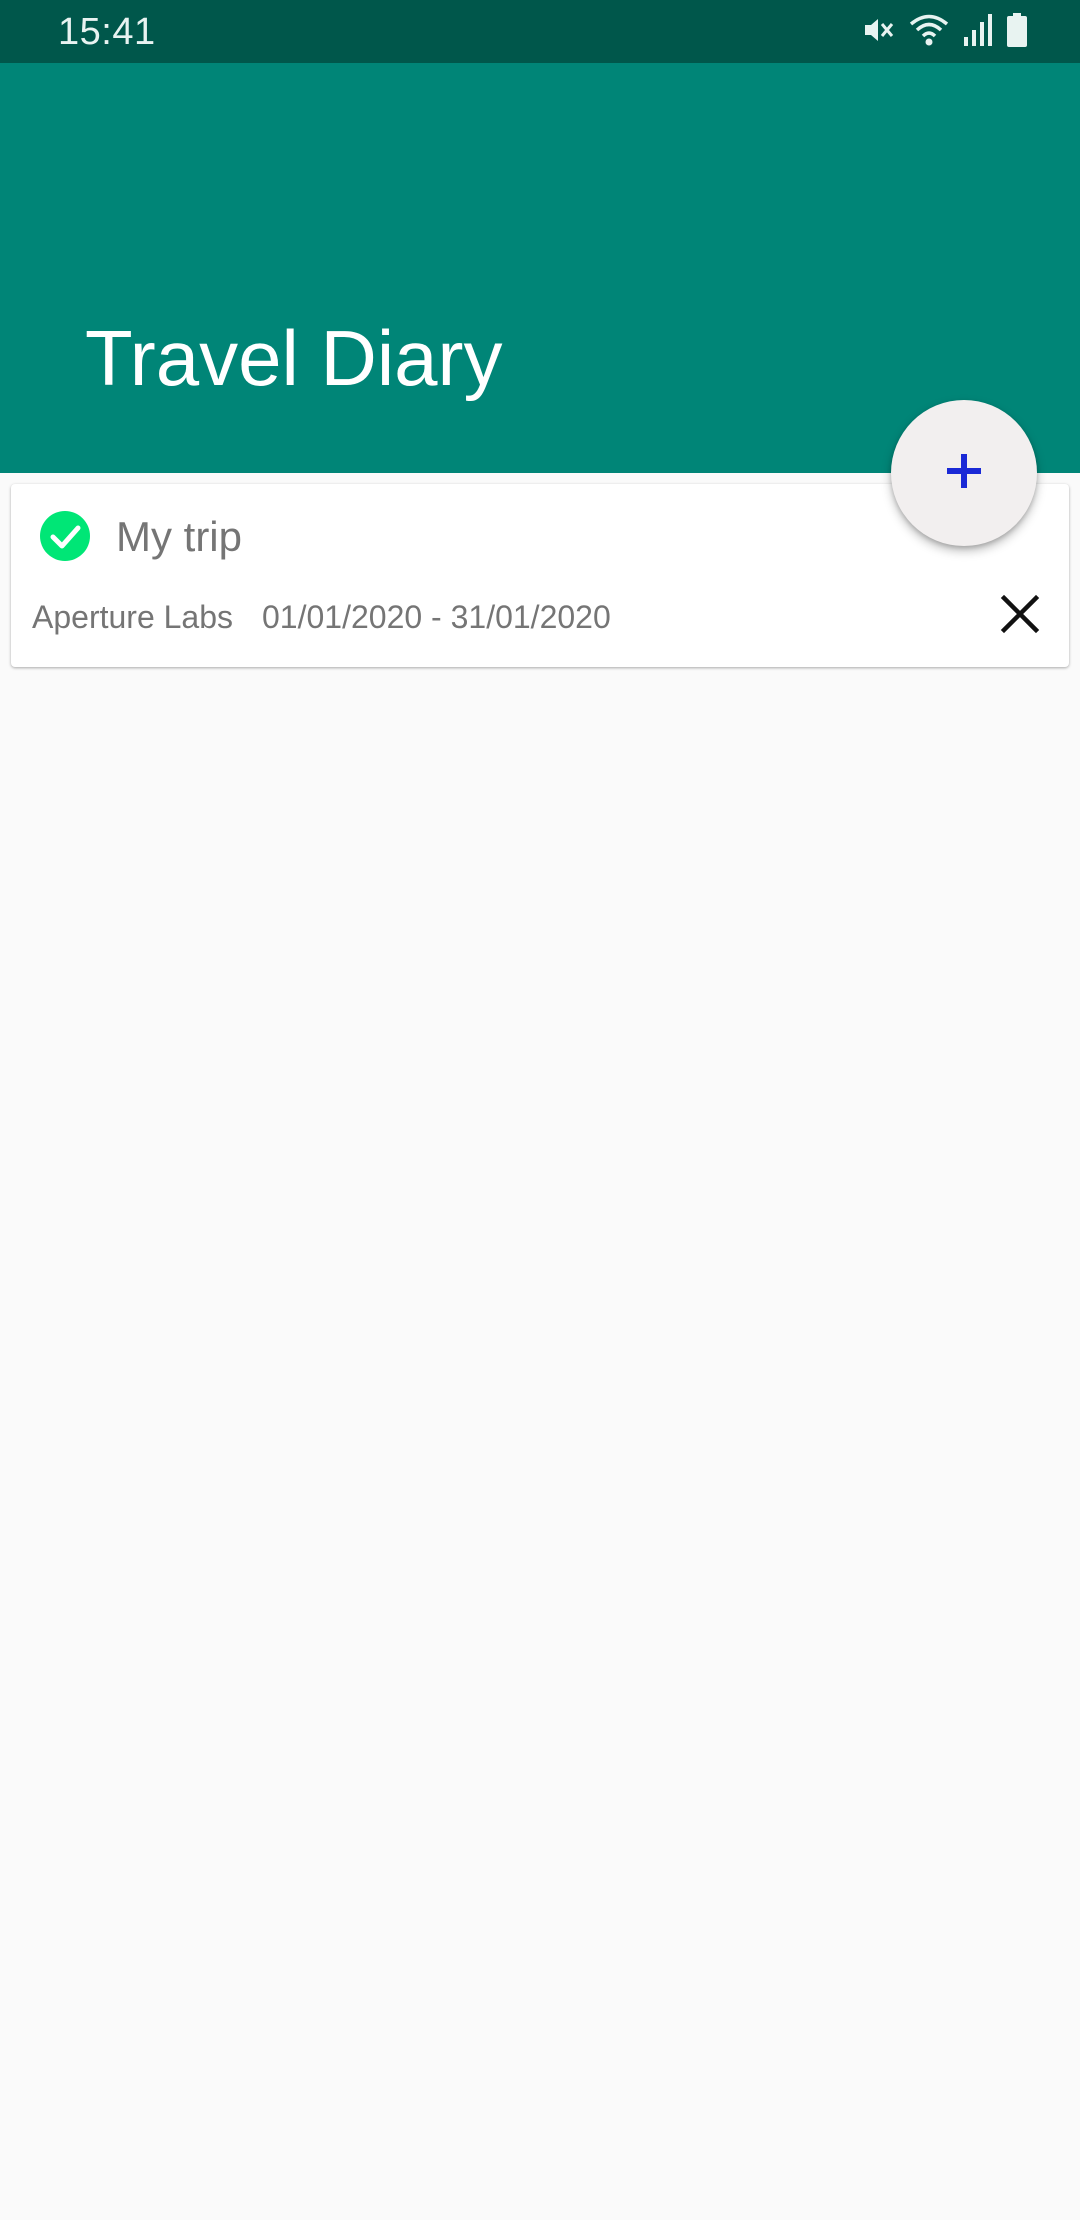 The height and width of the screenshot is (2220, 1080). I want to click on add-trip-button, so click(964, 473).